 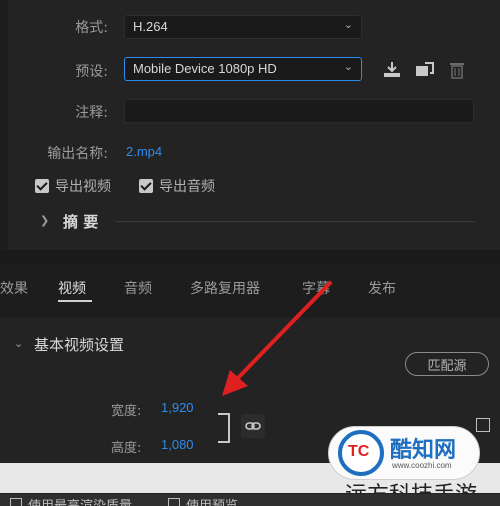 What do you see at coordinates (16, 502) in the screenshot?
I see `max-render-checkbox` at bounding box center [16, 502].